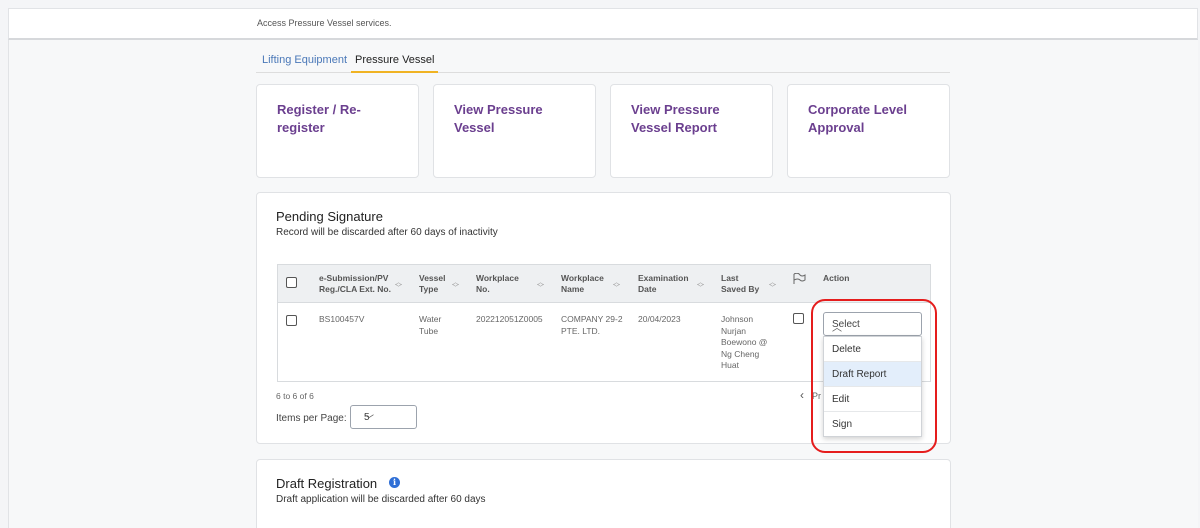 The image size is (1200, 528). What do you see at coordinates (342, 319) in the screenshot?
I see `cell-submission-no: BS100457V` at bounding box center [342, 319].